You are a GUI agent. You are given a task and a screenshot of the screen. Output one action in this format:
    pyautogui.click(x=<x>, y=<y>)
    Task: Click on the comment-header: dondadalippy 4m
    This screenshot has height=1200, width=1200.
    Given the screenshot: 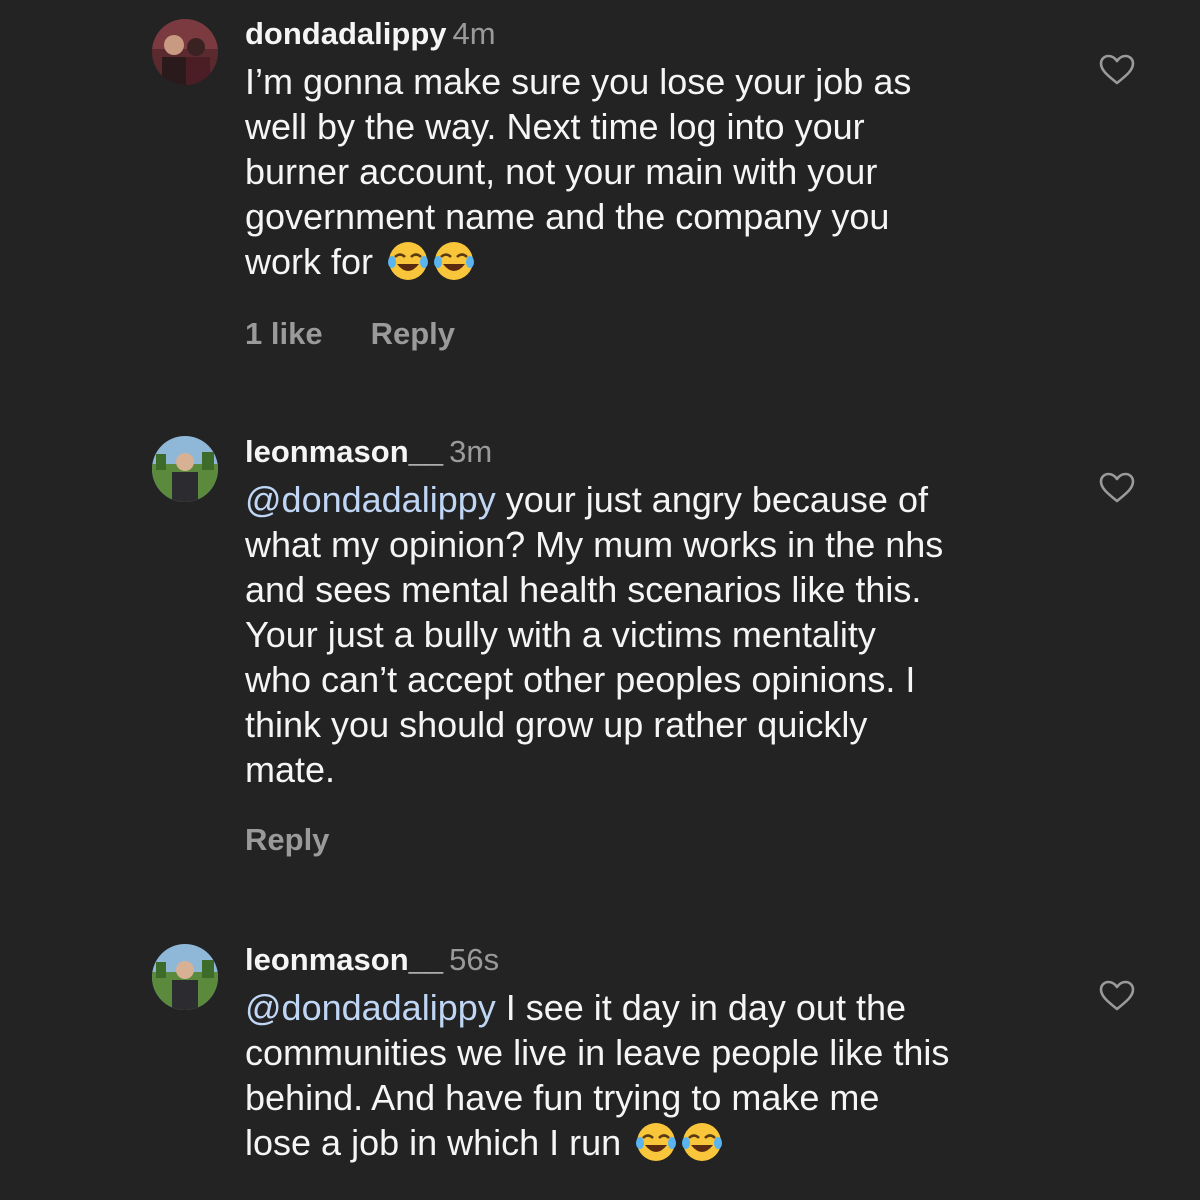 What is the action you would take?
    pyautogui.click(x=370, y=34)
    